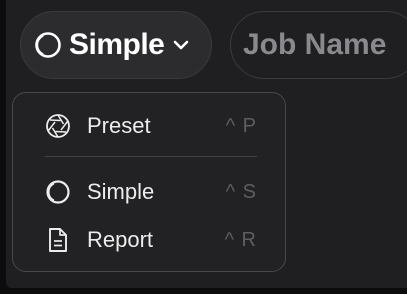  I want to click on mode-select-label: Simple, so click(117, 44).